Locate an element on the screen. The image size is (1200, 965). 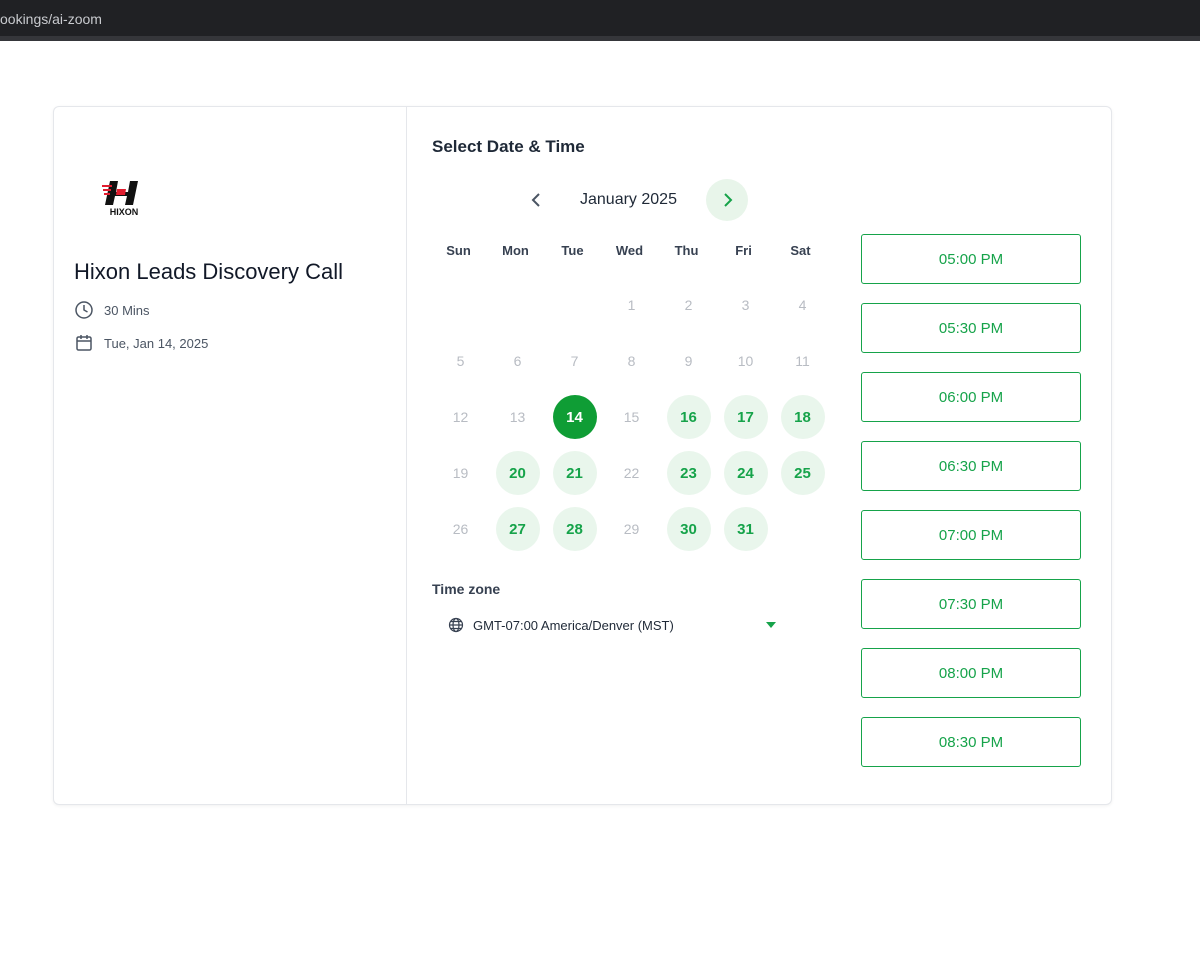
calendar-day: 12 is located at coordinates (460, 417).